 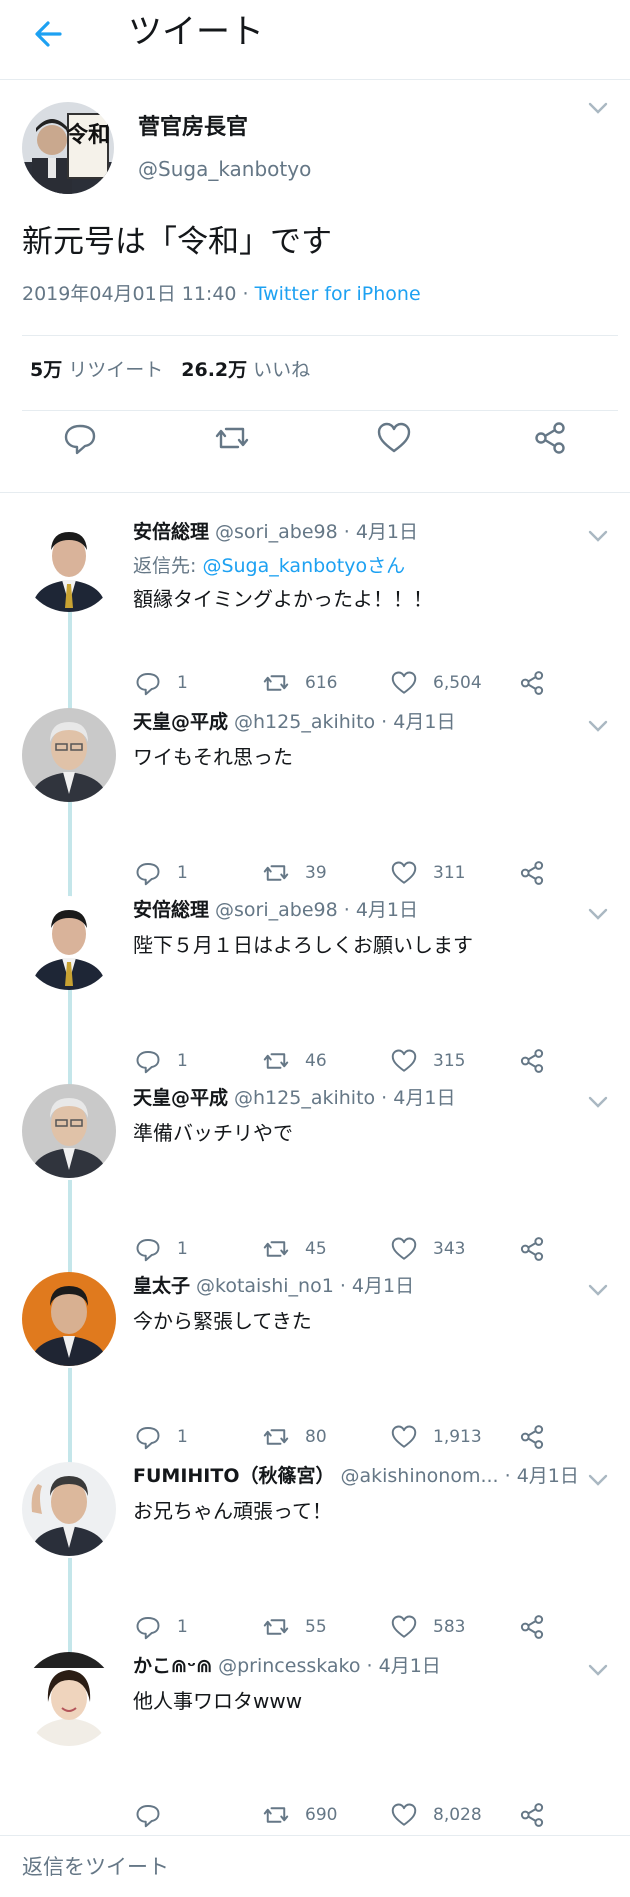 I want to click on reply-to-mention: @Suga_kanbotyoさん, so click(x=303, y=566).